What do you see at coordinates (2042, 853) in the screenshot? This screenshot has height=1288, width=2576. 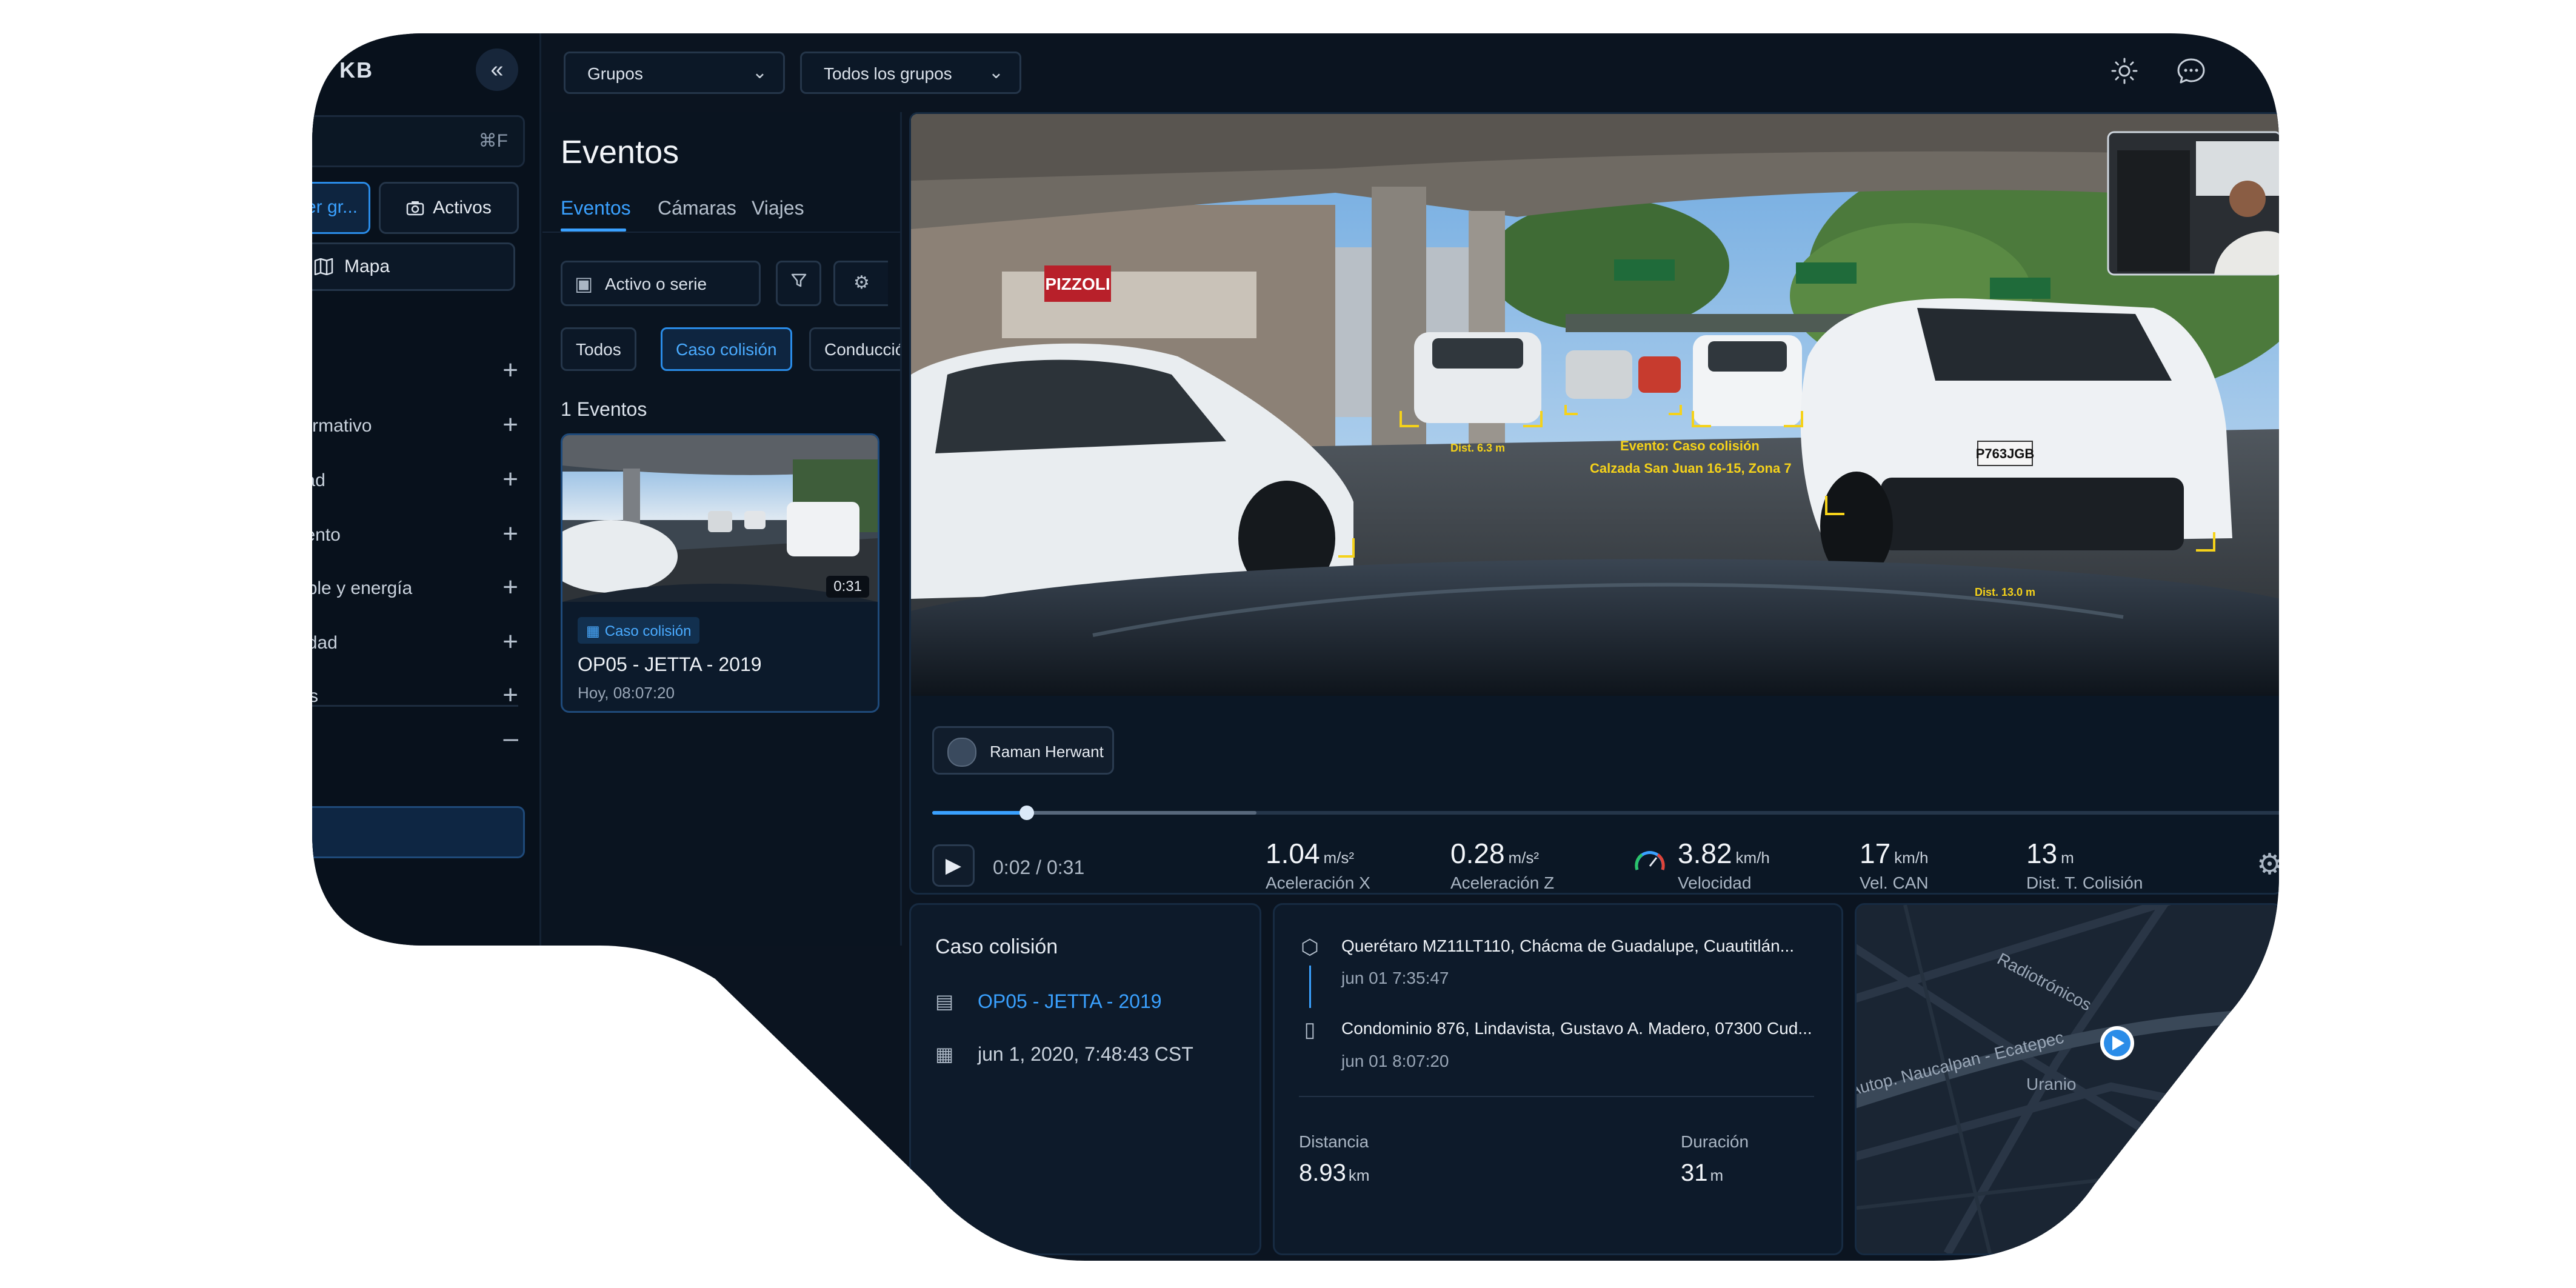 I see `metric-value: 13` at bounding box center [2042, 853].